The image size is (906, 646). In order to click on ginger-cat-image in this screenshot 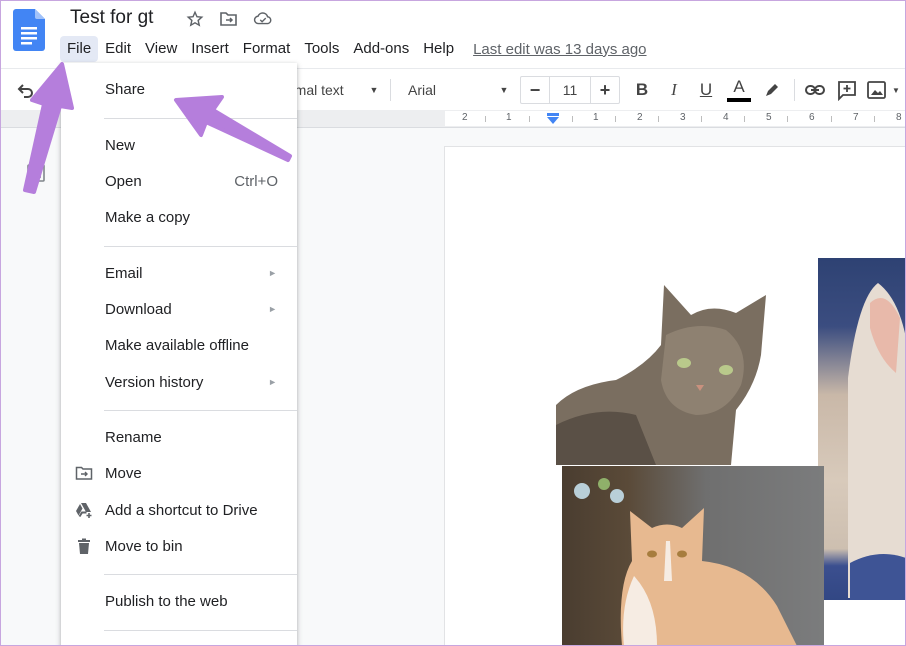, I will do `click(693, 556)`.